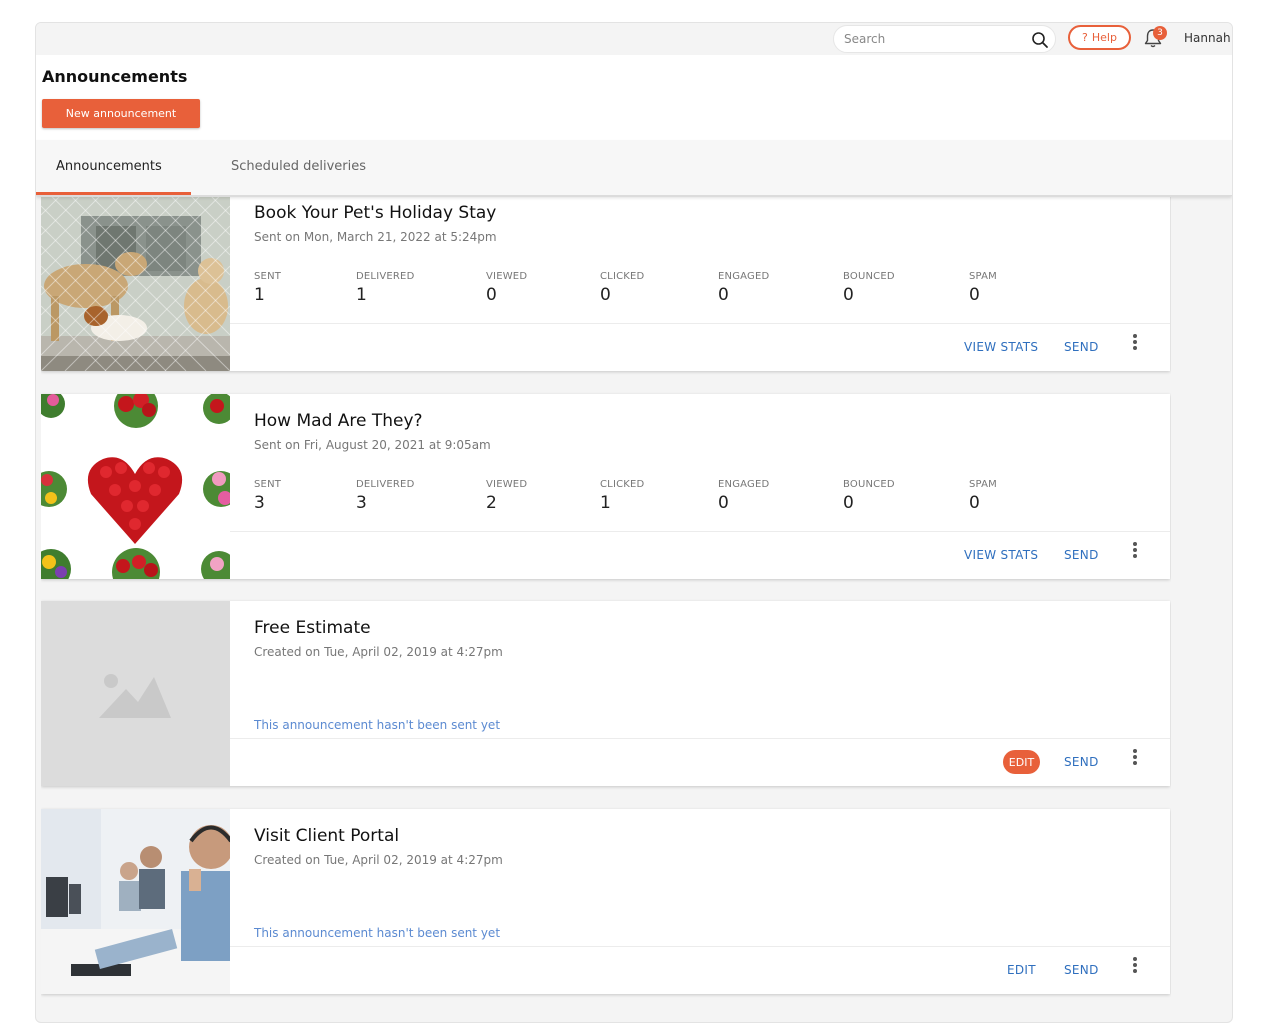 The image size is (1262, 1024). Describe the element at coordinates (944, 39) in the screenshot. I see `search-input: Search` at that location.